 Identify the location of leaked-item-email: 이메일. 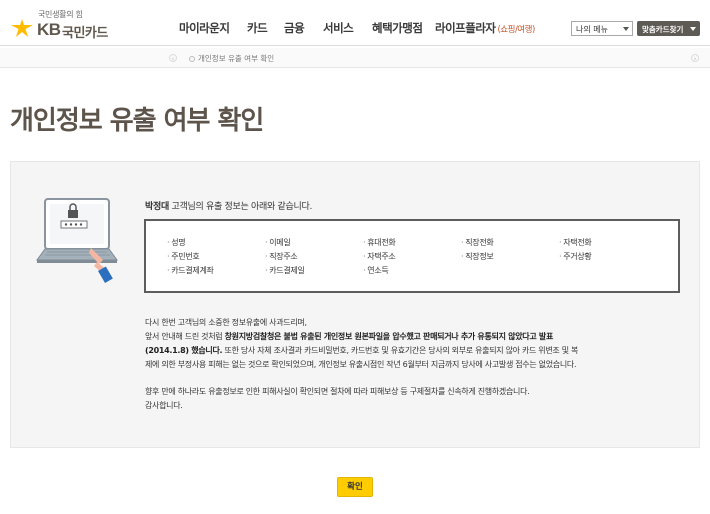
(277, 242).